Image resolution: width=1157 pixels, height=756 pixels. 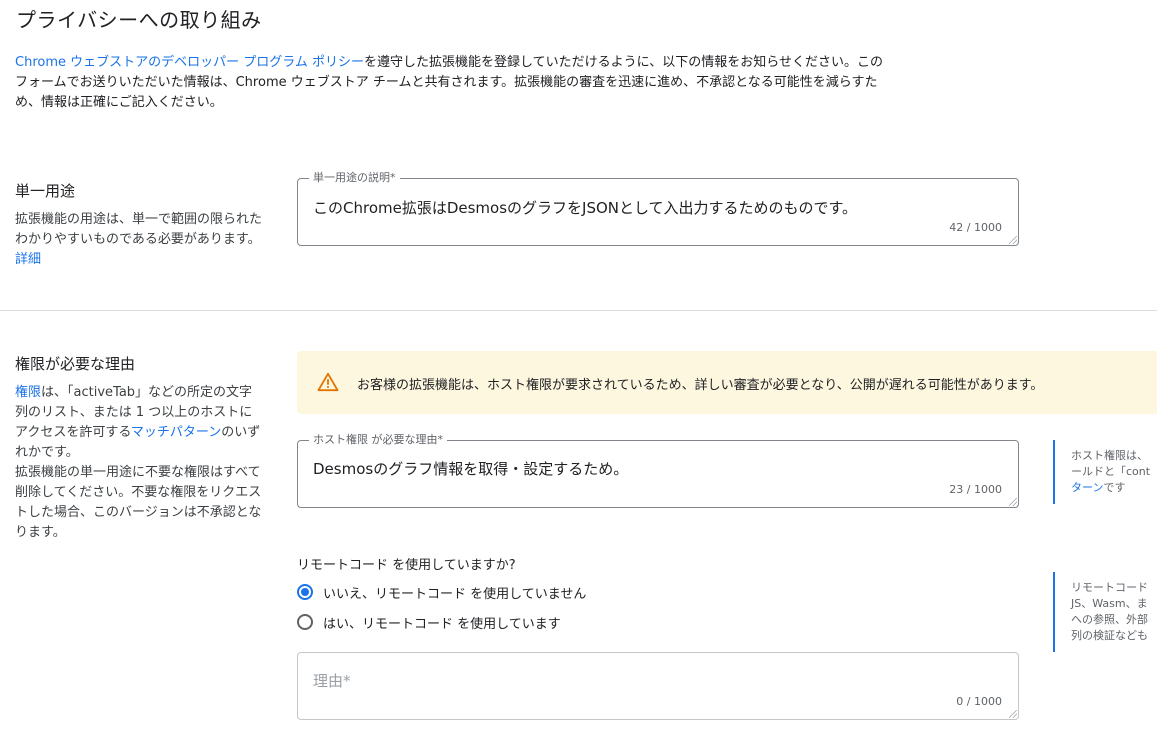 What do you see at coordinates (1105, 472) in the screenshot?
I see `host-permission-note: ホスト権限は、 ールドと「cont ターンです` at bounding box center [1105, 472].